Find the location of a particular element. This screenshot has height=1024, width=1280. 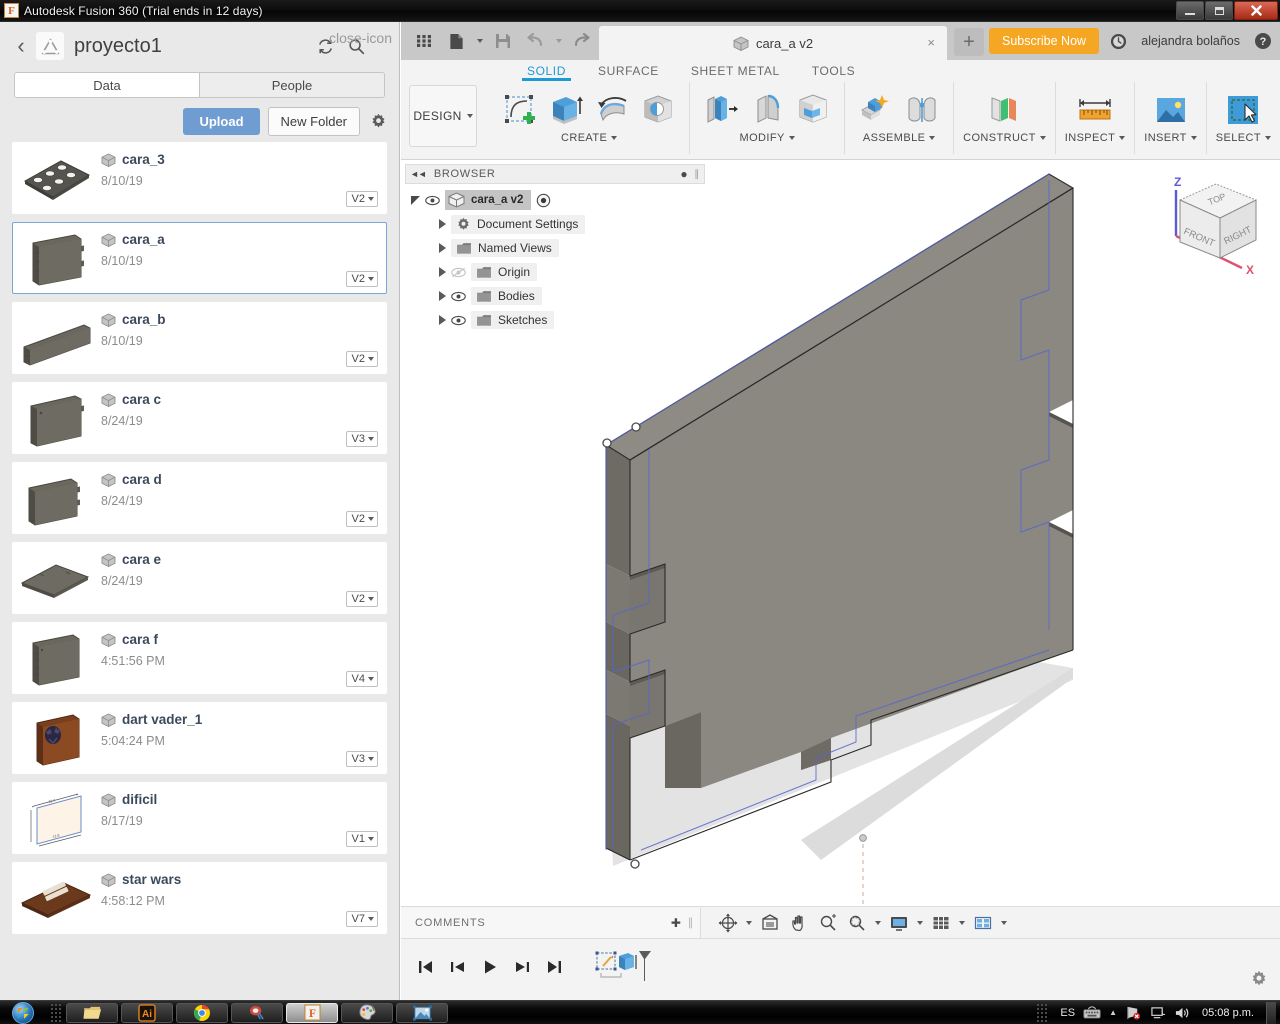

close-document-tab-button: × is located at coordinates (931, 42).